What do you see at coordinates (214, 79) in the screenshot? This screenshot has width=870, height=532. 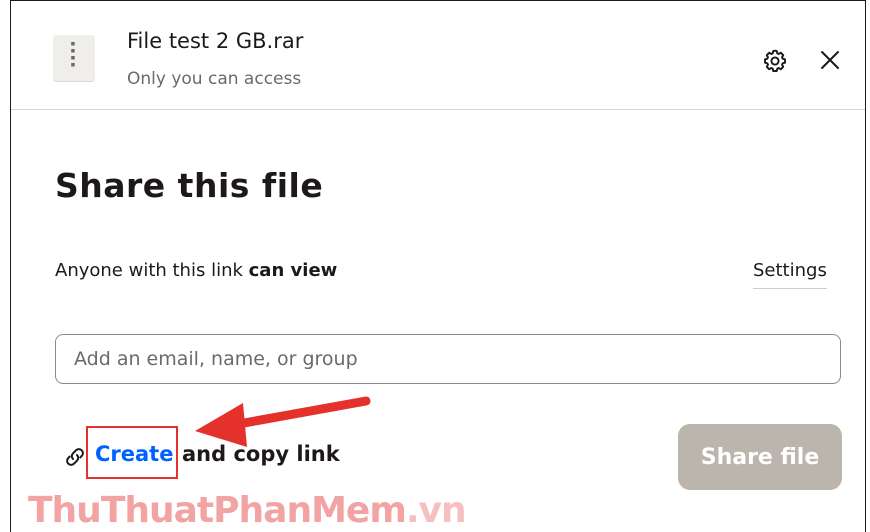 I see `access-status: Only you can access` at bounding box center [214, 79].